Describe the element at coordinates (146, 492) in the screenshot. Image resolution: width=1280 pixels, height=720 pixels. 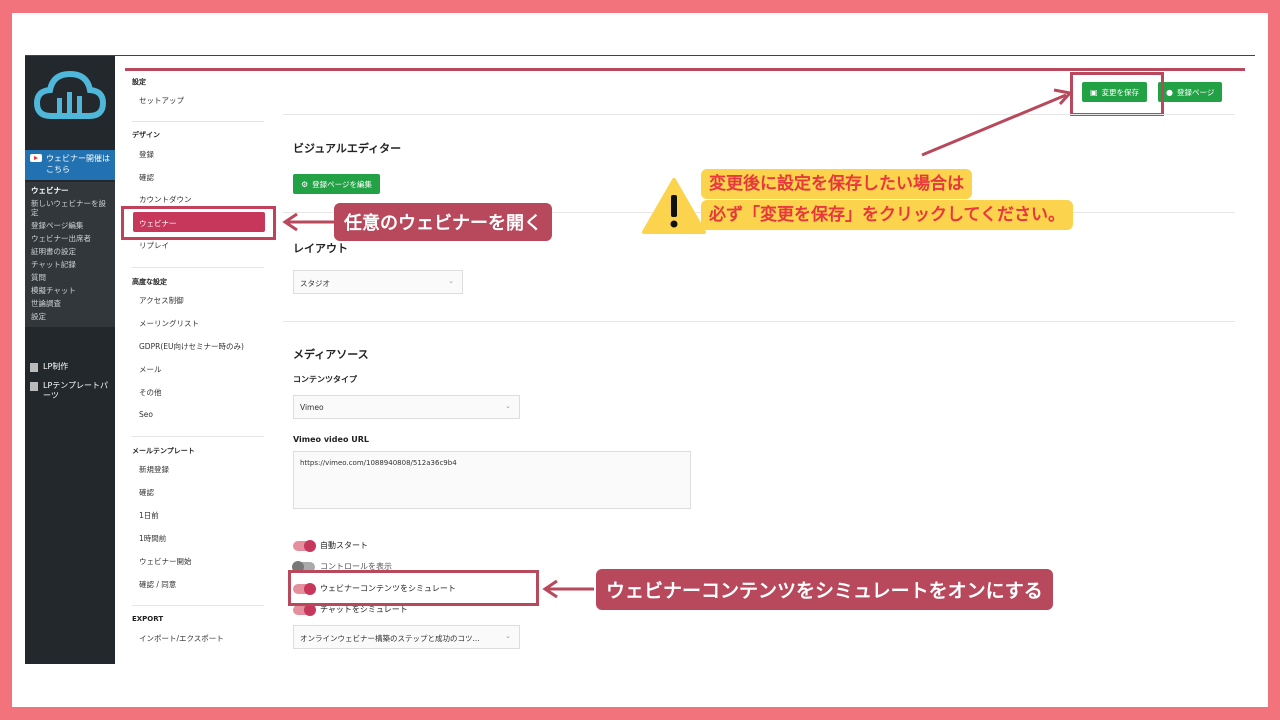
I see `nav-item-mail-confirm: 確認` at that location.